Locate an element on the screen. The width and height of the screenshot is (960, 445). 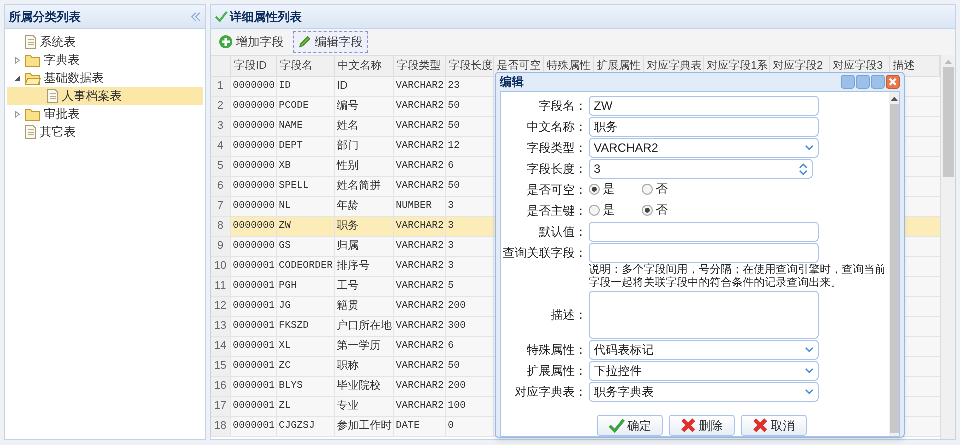
table-cell-text: 23 is located at coordinates (454, 87).